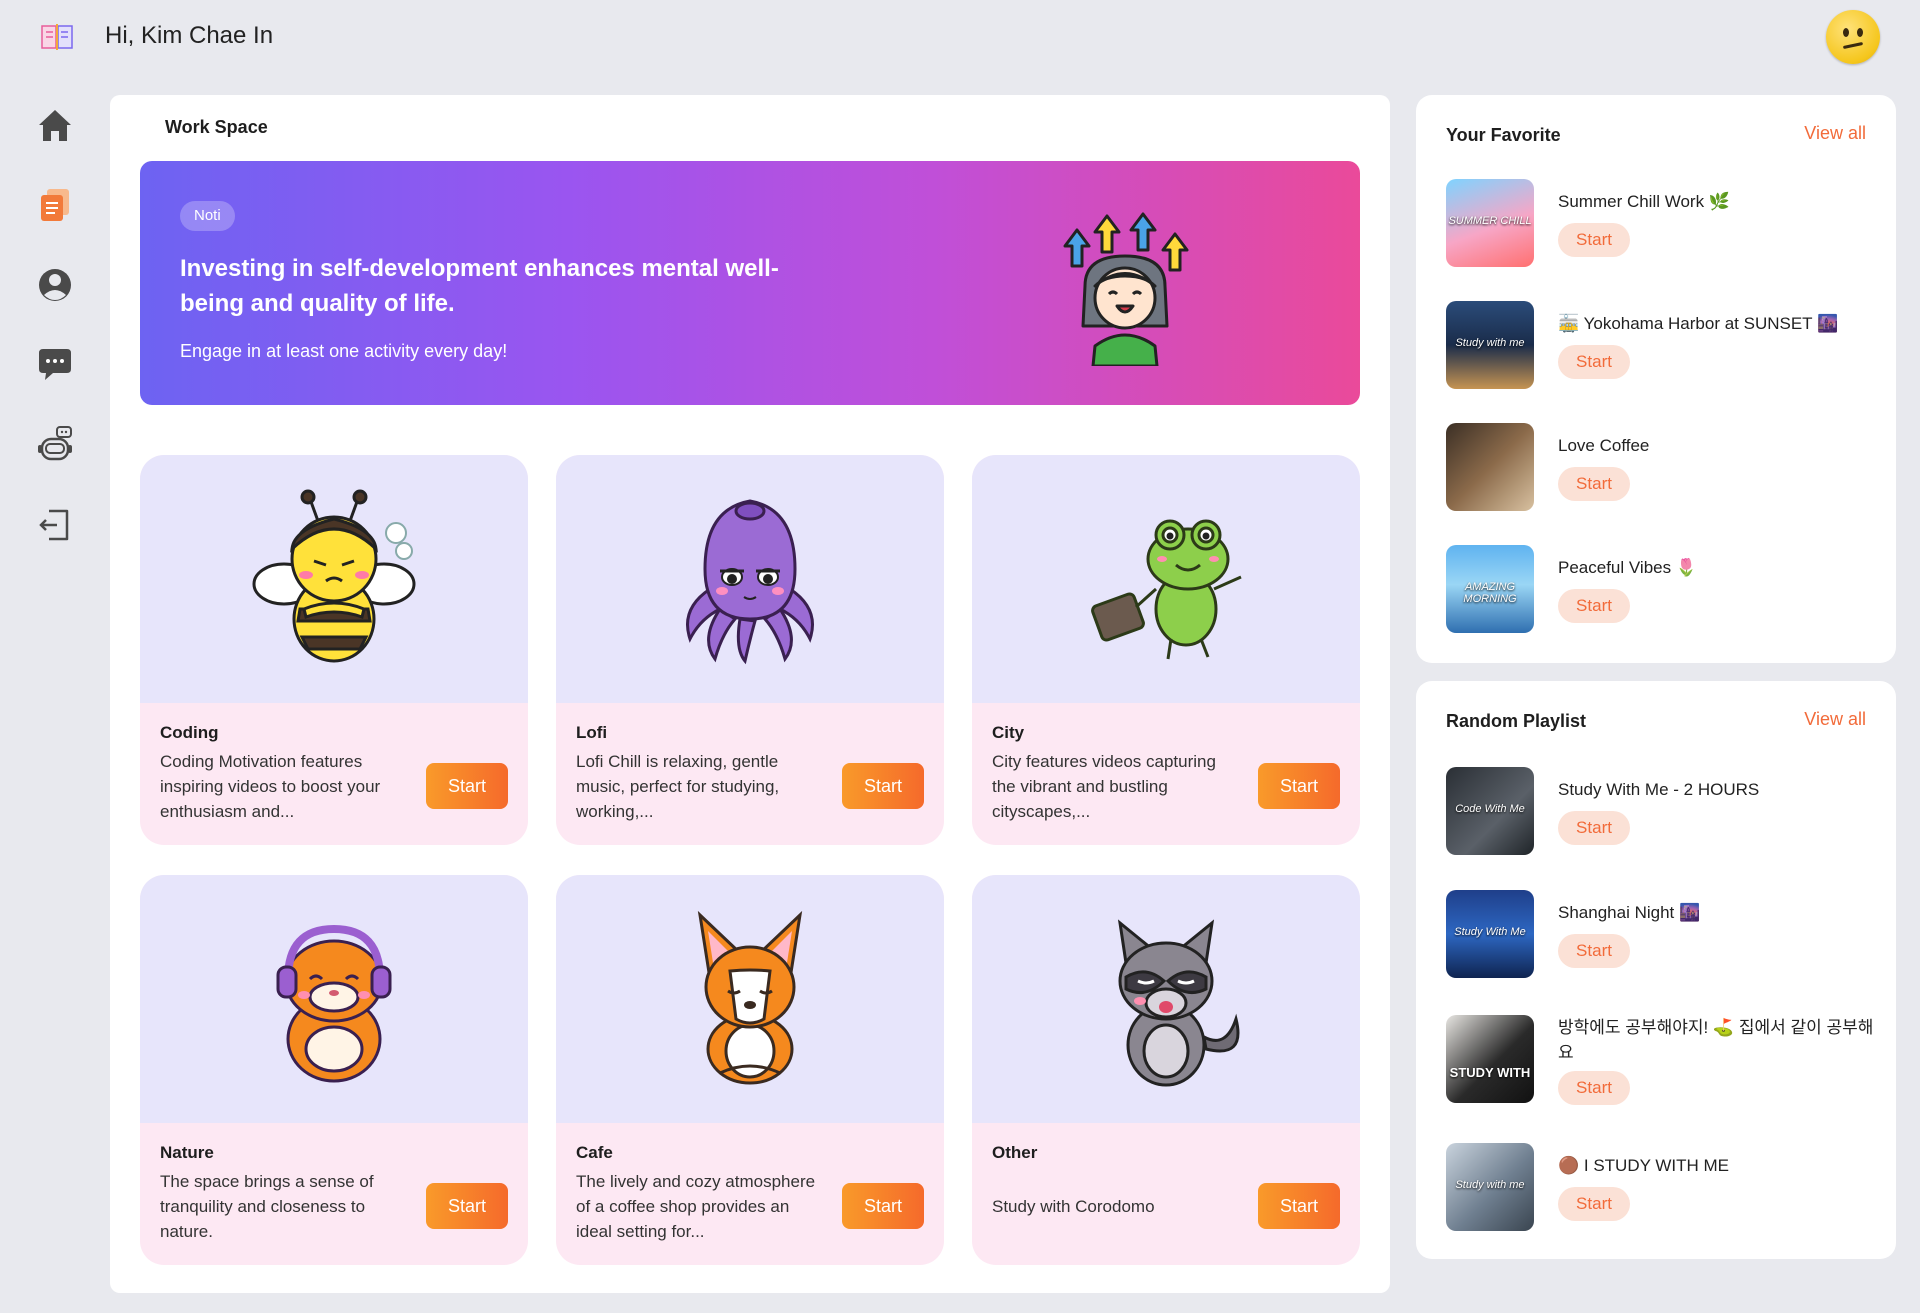  Describe the element at coordinates (594, 1152) in the screenshot. I see `card-title: Cafe` at that location.